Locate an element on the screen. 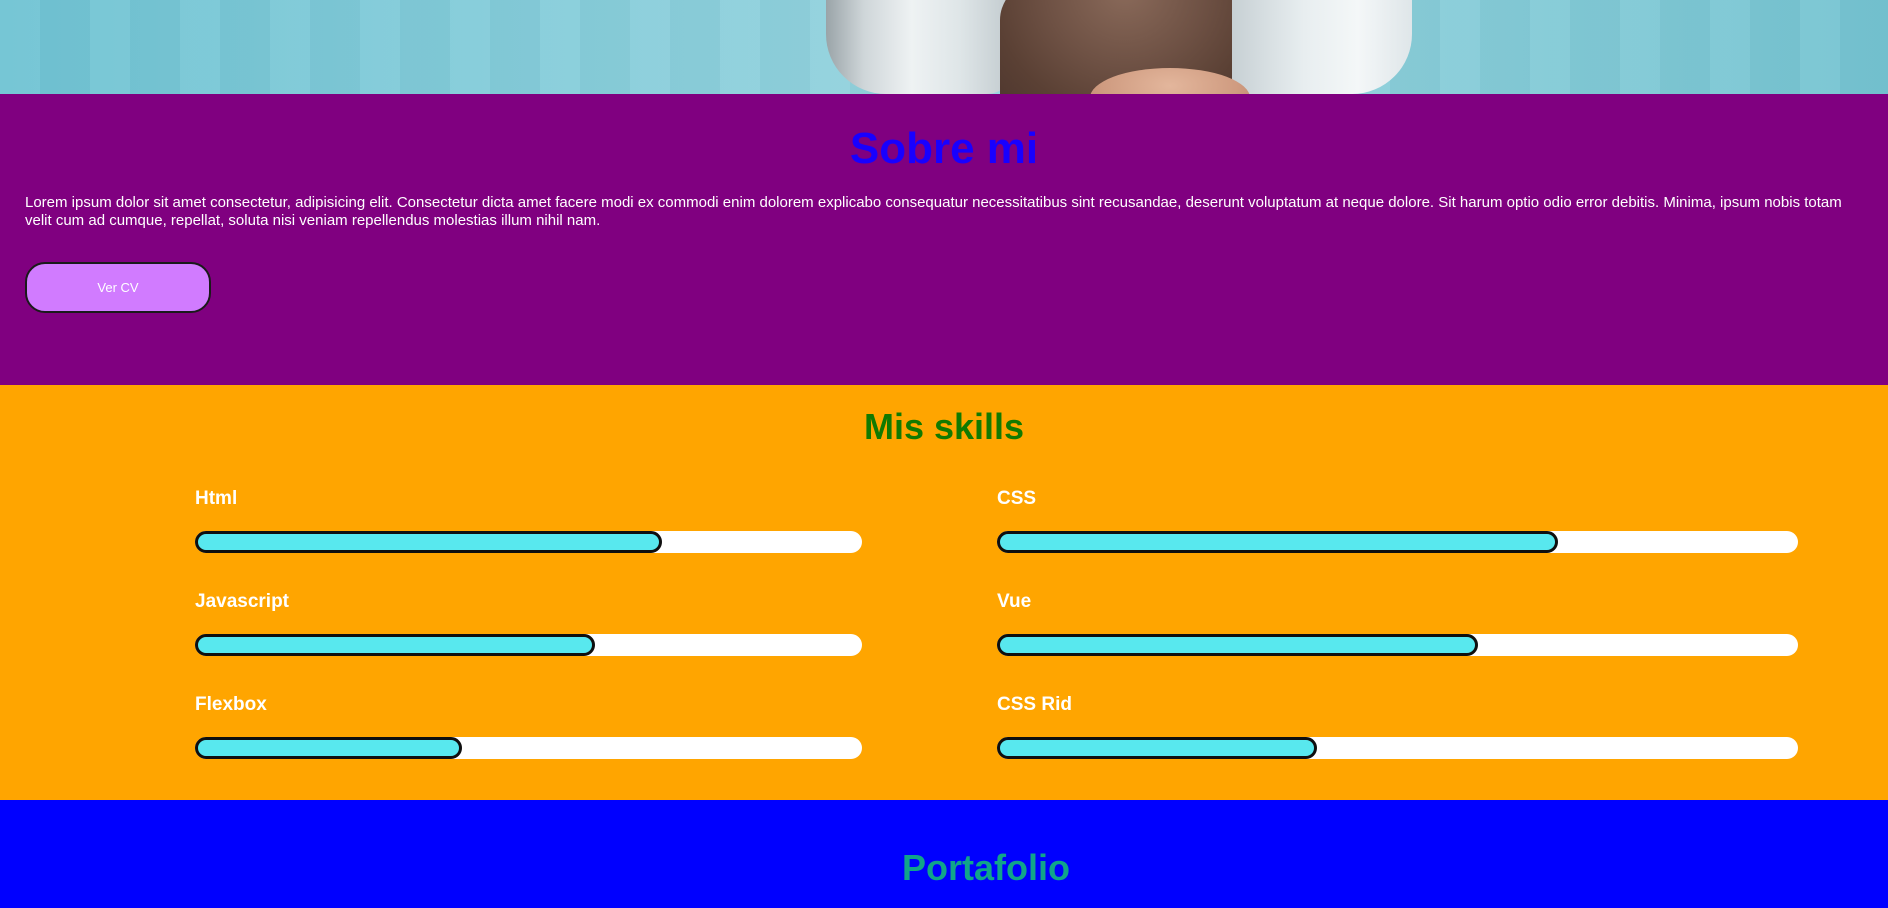 The width and height of the screenshot is (1888, 908). skill-name: Html is located at coordinates (216, 498).